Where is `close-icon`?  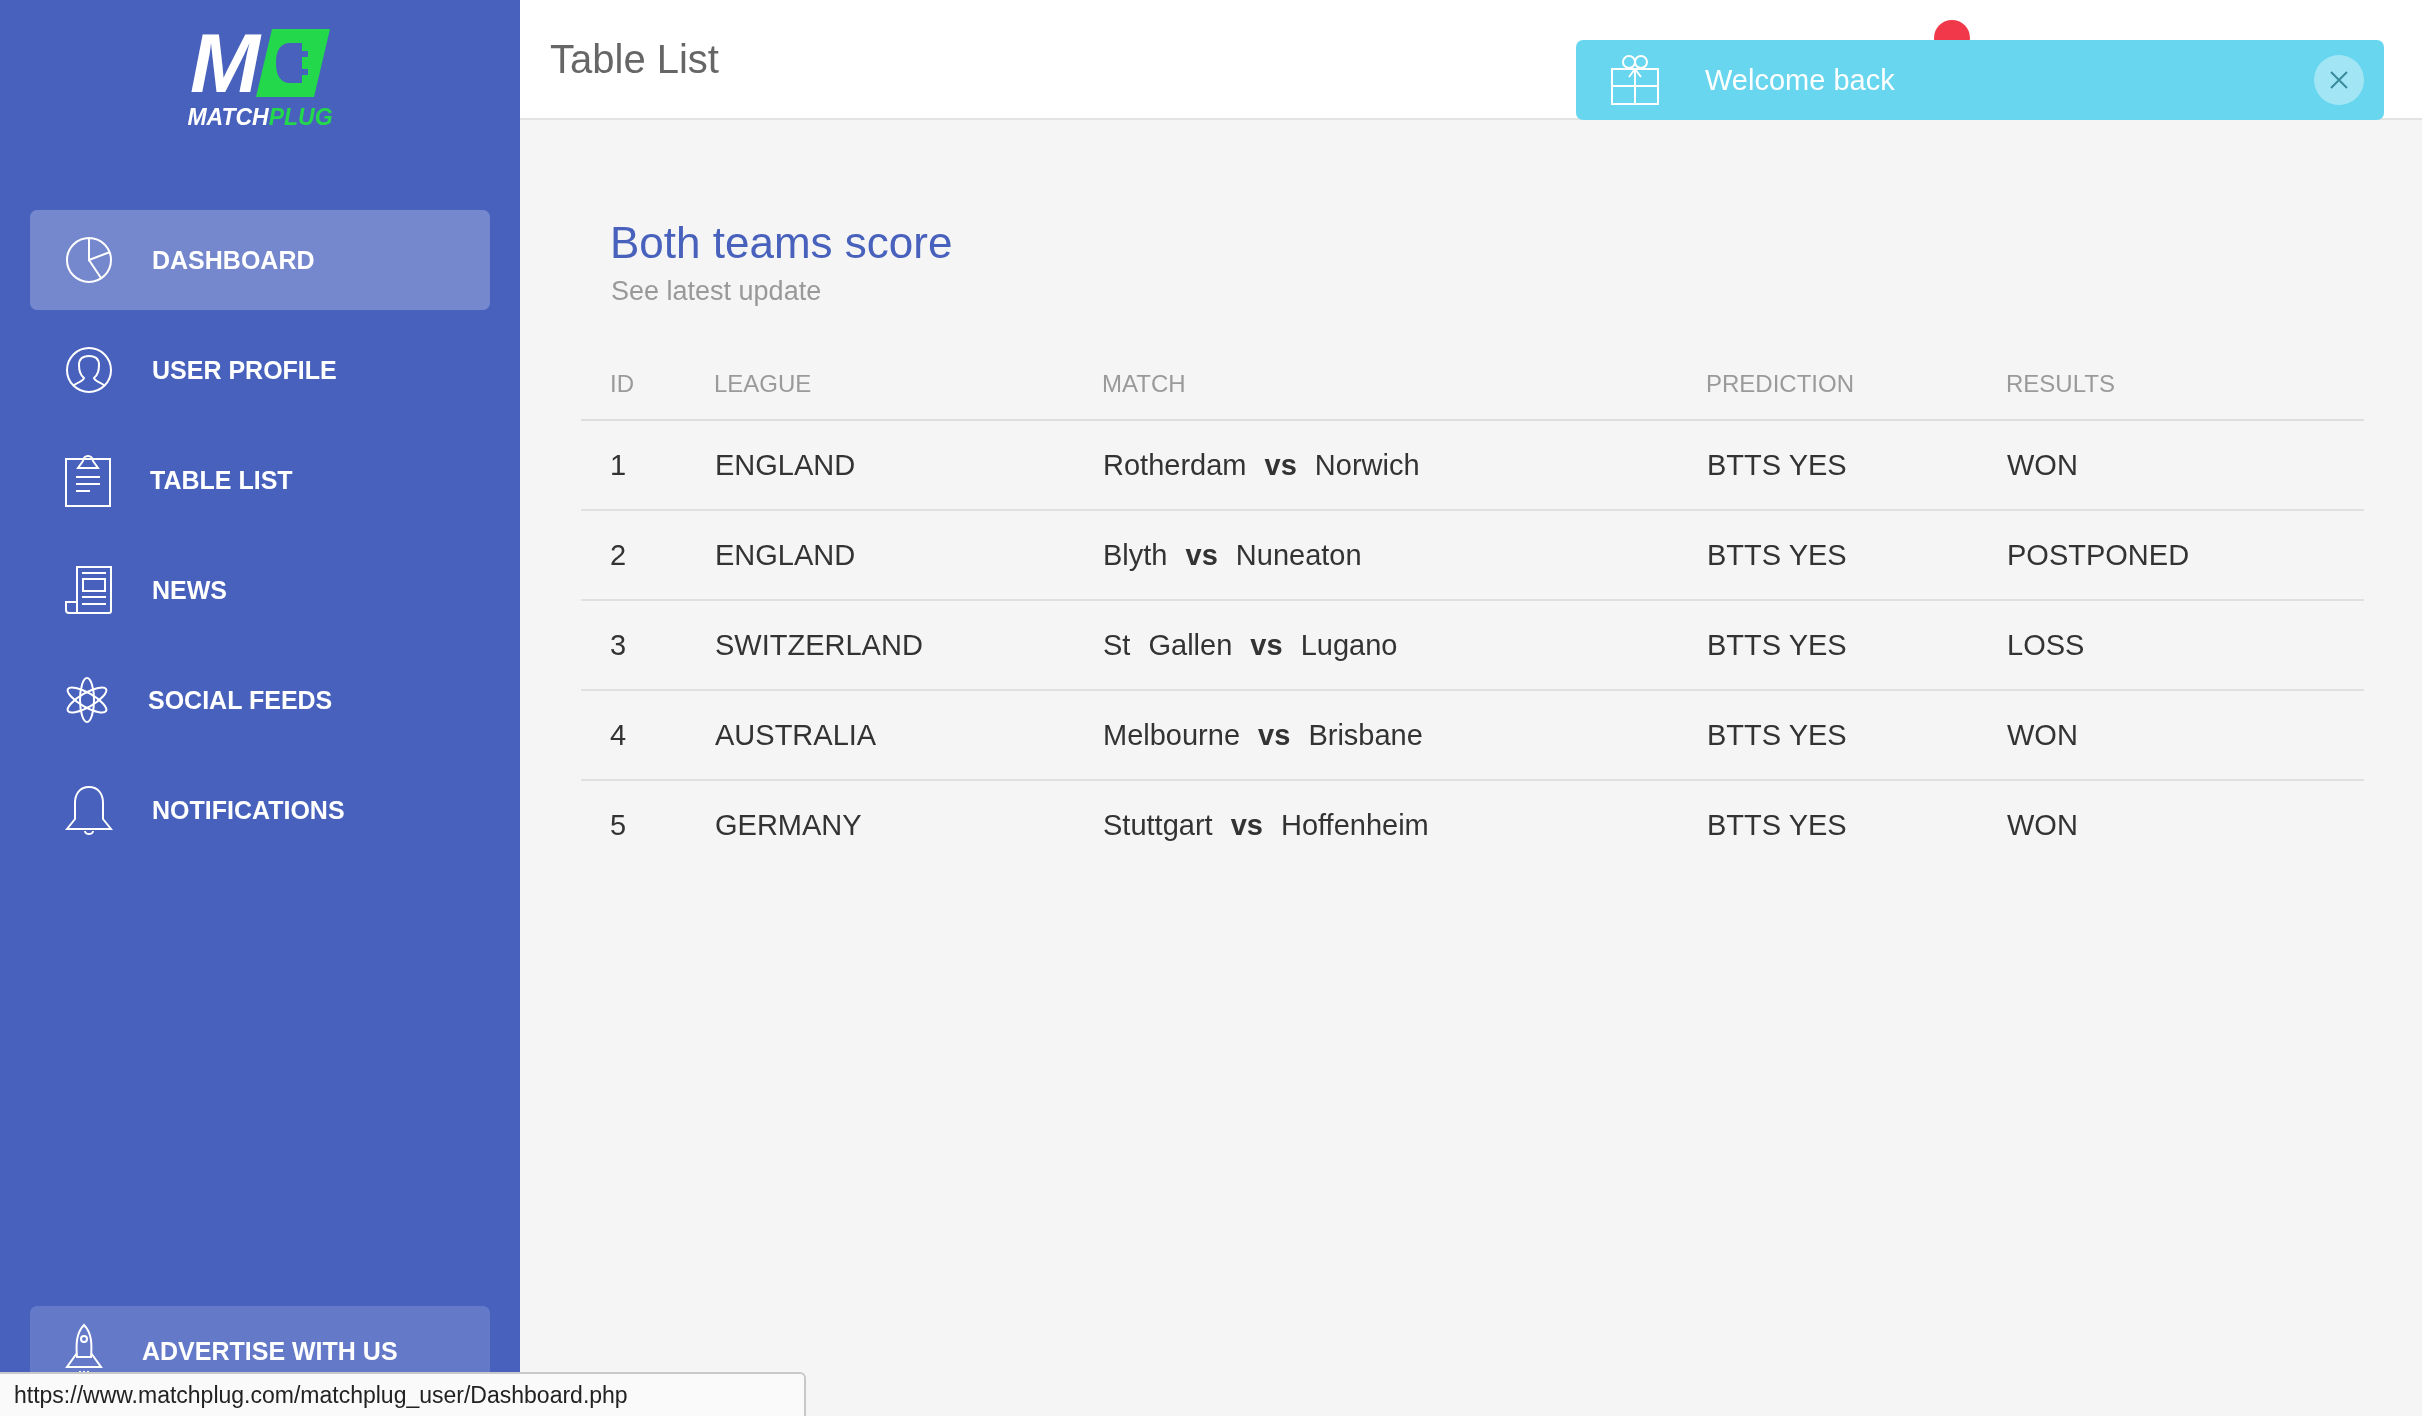 close-icon is located at coordinates (2339, 80).